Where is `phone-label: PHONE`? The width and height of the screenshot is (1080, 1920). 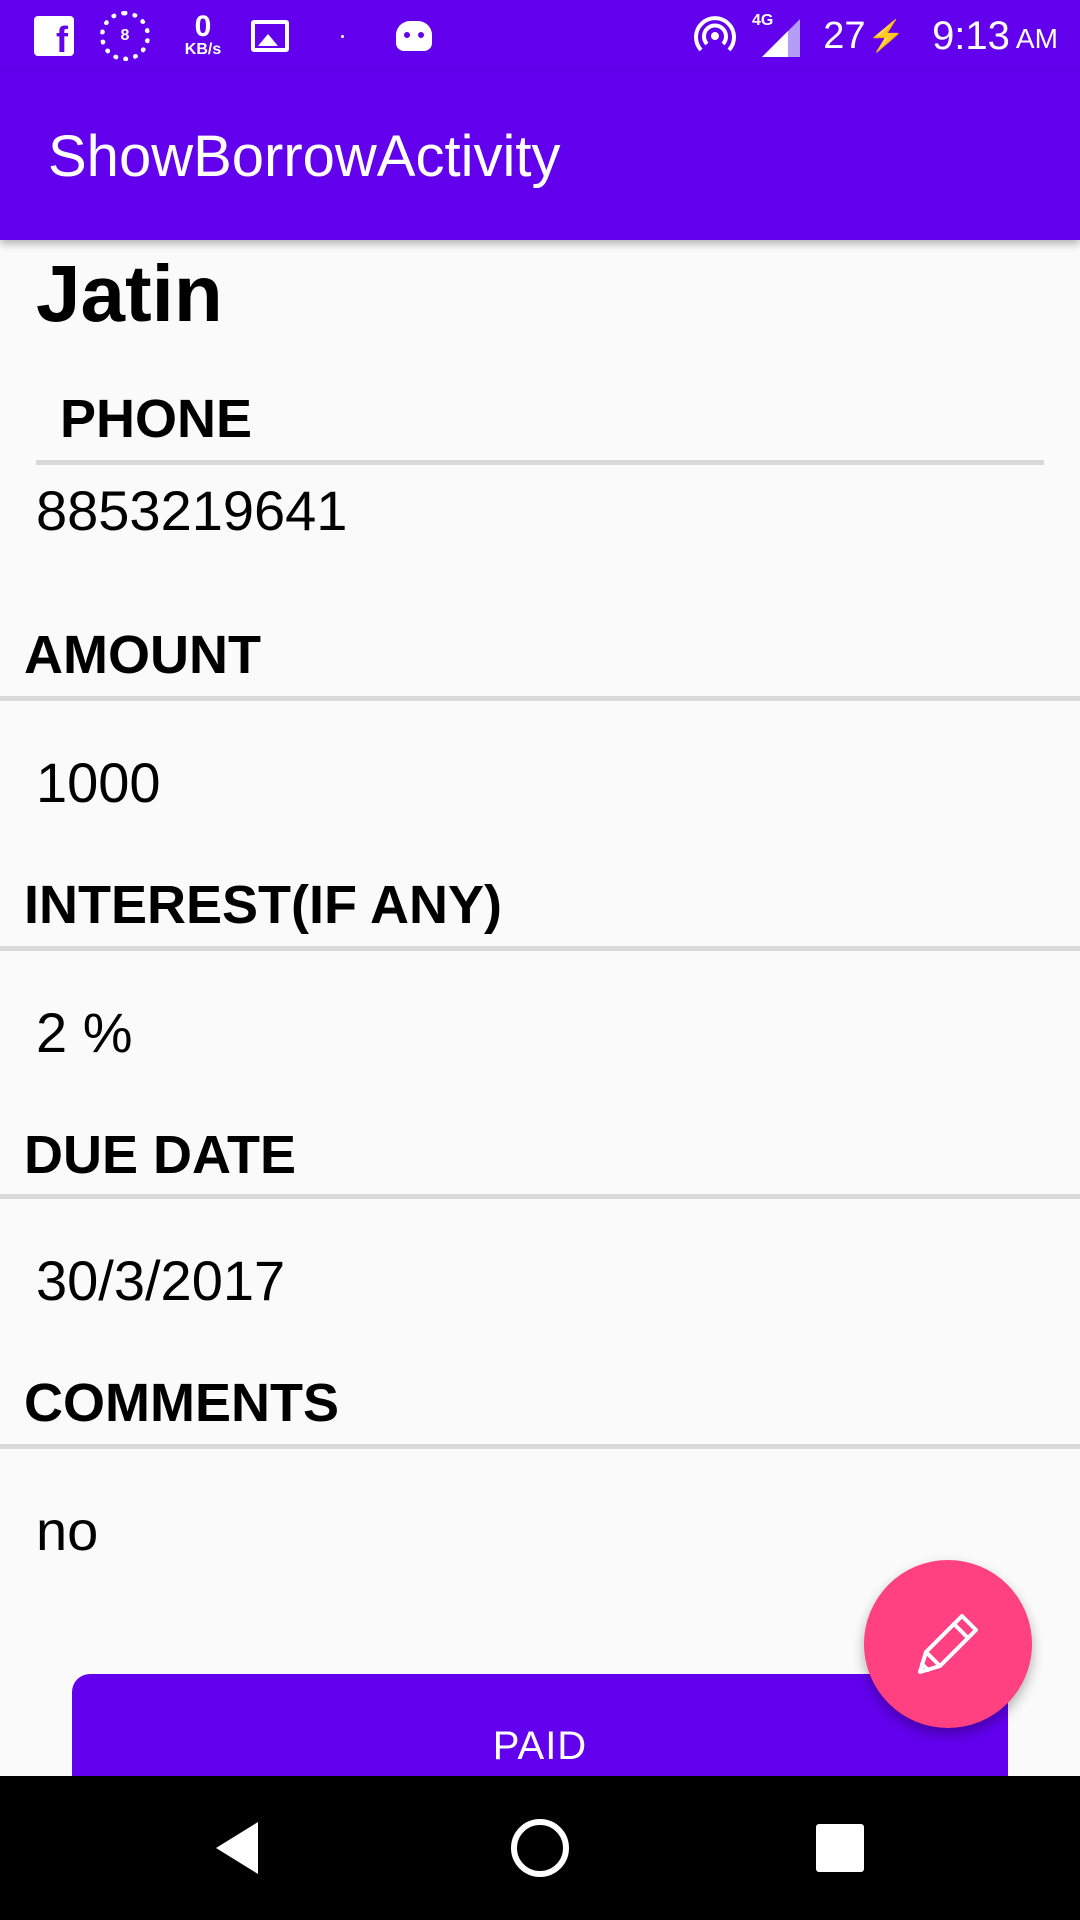 phone-label: PHONE is located at coordinates (156, 419).